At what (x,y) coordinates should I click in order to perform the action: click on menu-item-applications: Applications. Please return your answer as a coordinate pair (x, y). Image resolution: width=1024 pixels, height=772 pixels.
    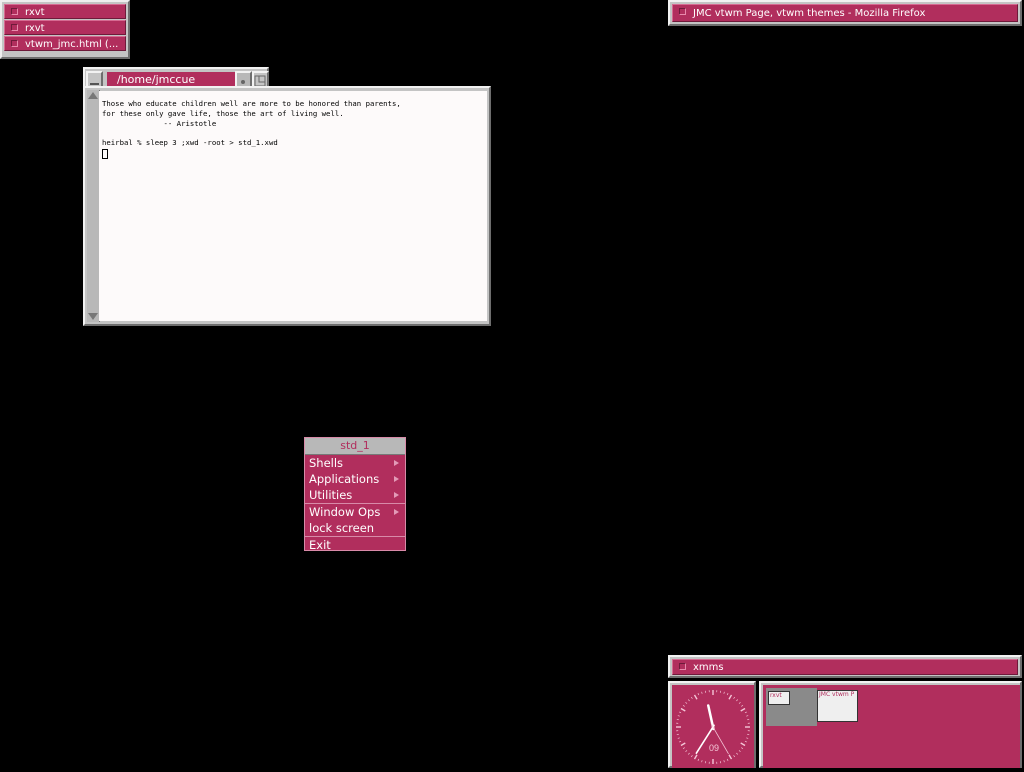
    Looking at the image, I should click on (355, 479).